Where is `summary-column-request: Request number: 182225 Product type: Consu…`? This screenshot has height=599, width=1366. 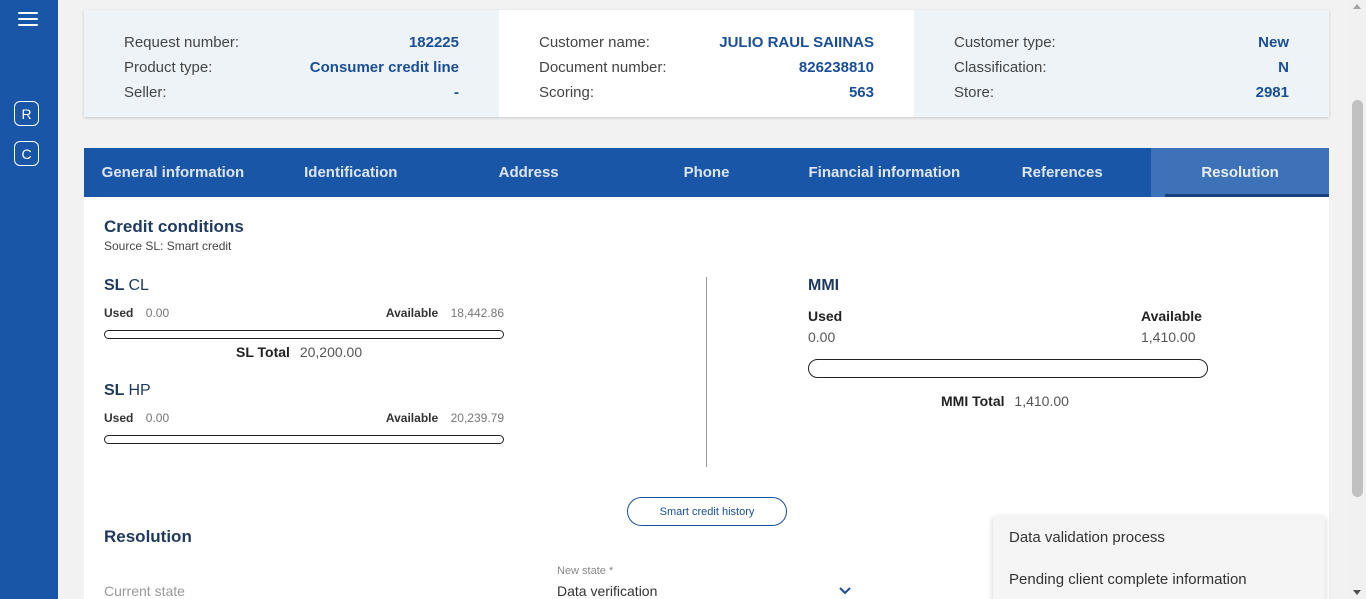
summary-column-request: Request number: 182225 Product type: Consu… is located at coordinates (291, 63).